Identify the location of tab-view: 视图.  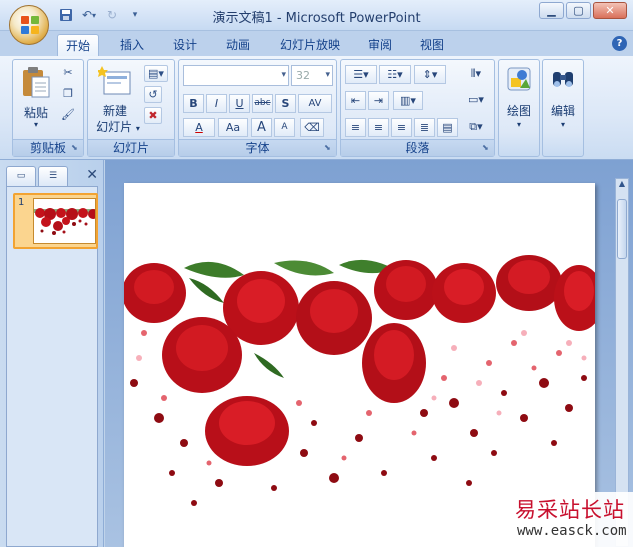
(432, 45).